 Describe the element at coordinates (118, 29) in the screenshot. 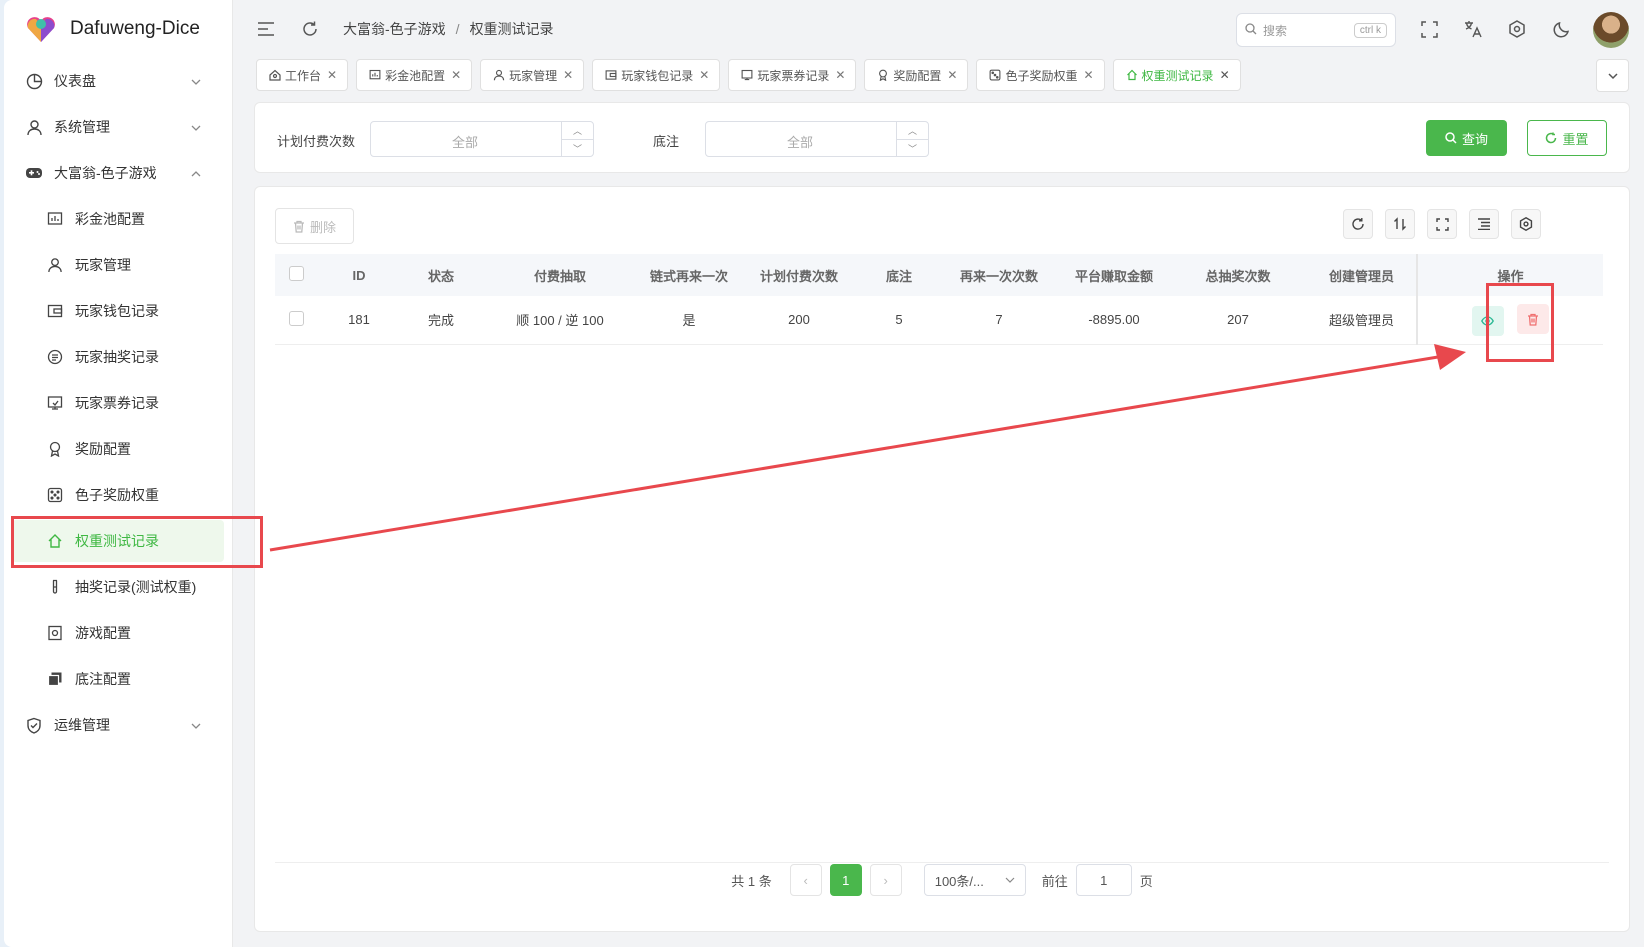

I see `logo: Dafuweng-Dice` at that location.